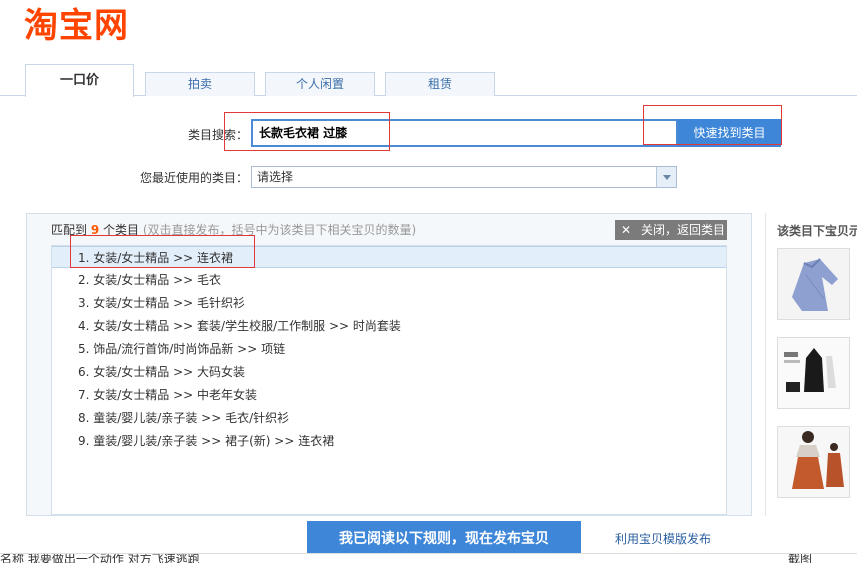 This screenshot has height=563, width=857. I want to click on close-return-category-button: ✕ 关闭，返回类目, so click(671, 230).